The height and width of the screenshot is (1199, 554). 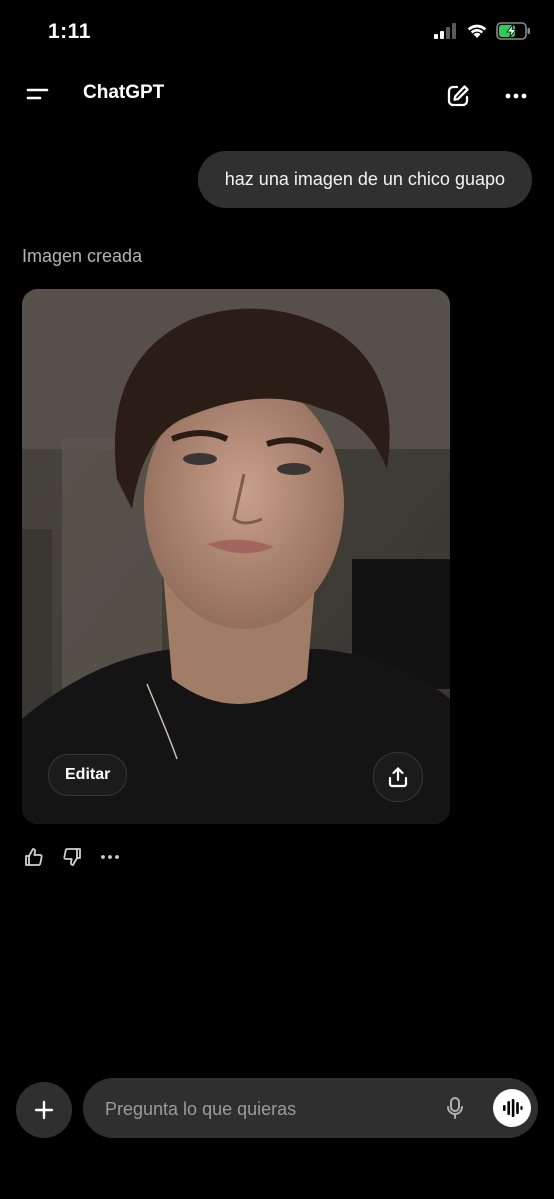 I want to click on status-time: 1:11, so click(x=69, y=31).